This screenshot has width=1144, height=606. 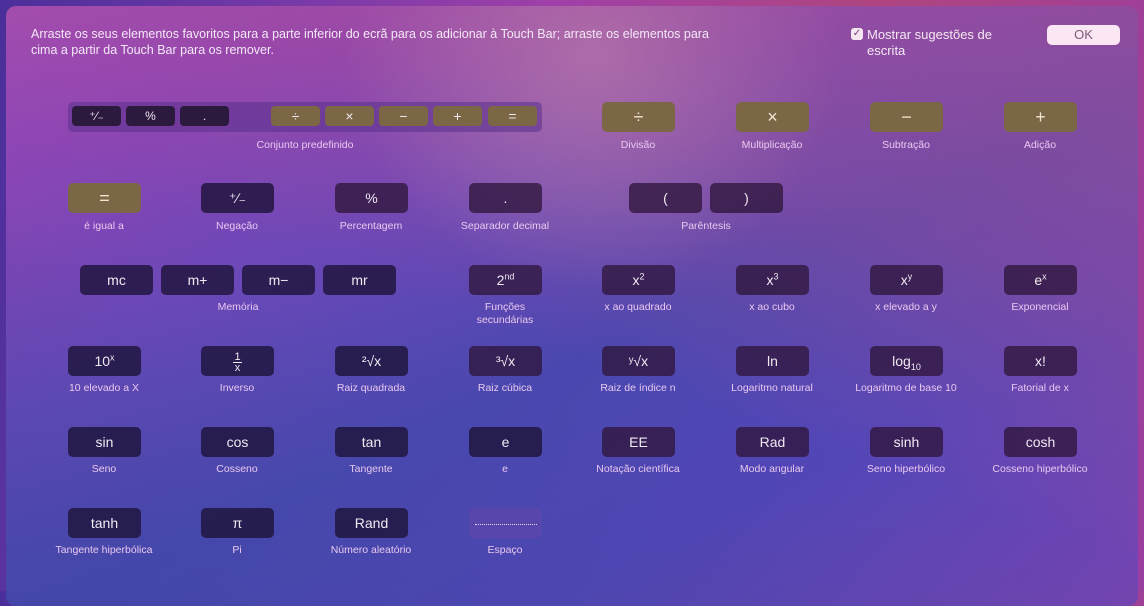 I want to click on divide-key: ÷, so click(x=638, y=117).